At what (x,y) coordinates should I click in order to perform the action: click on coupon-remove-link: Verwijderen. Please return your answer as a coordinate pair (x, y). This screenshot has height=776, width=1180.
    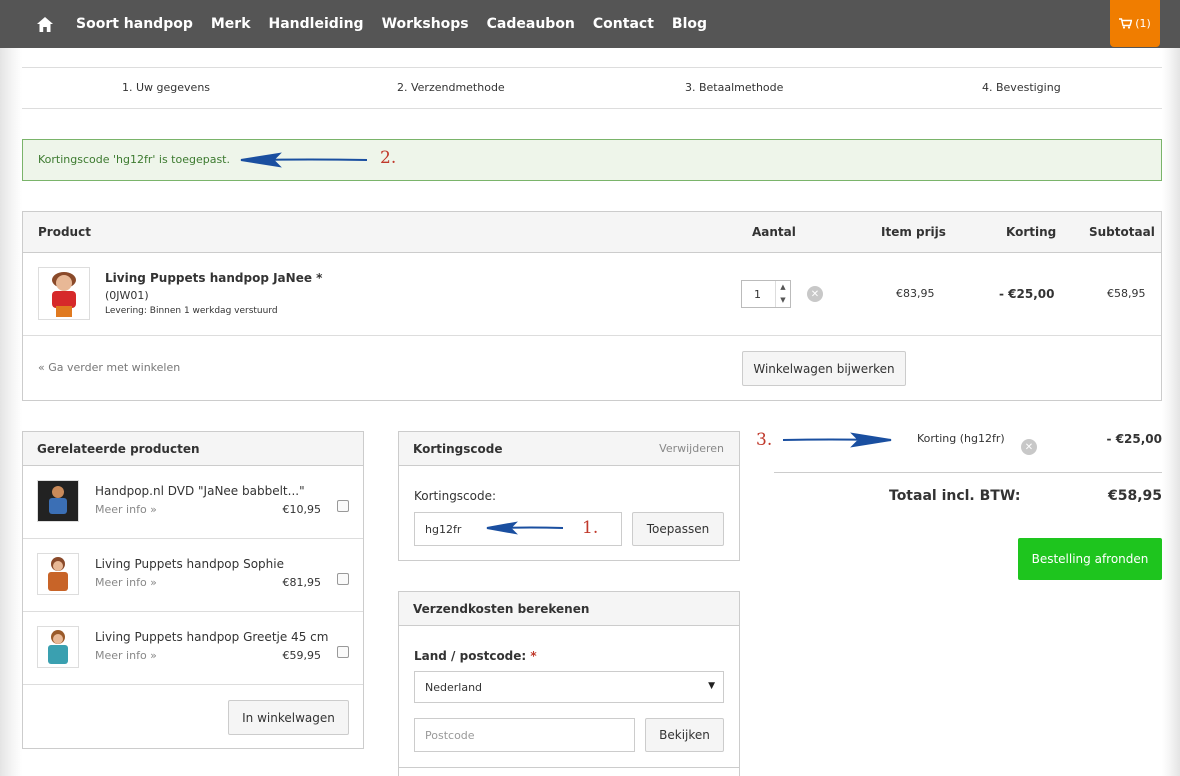
    Looking at the image, I should click on (691, 448).